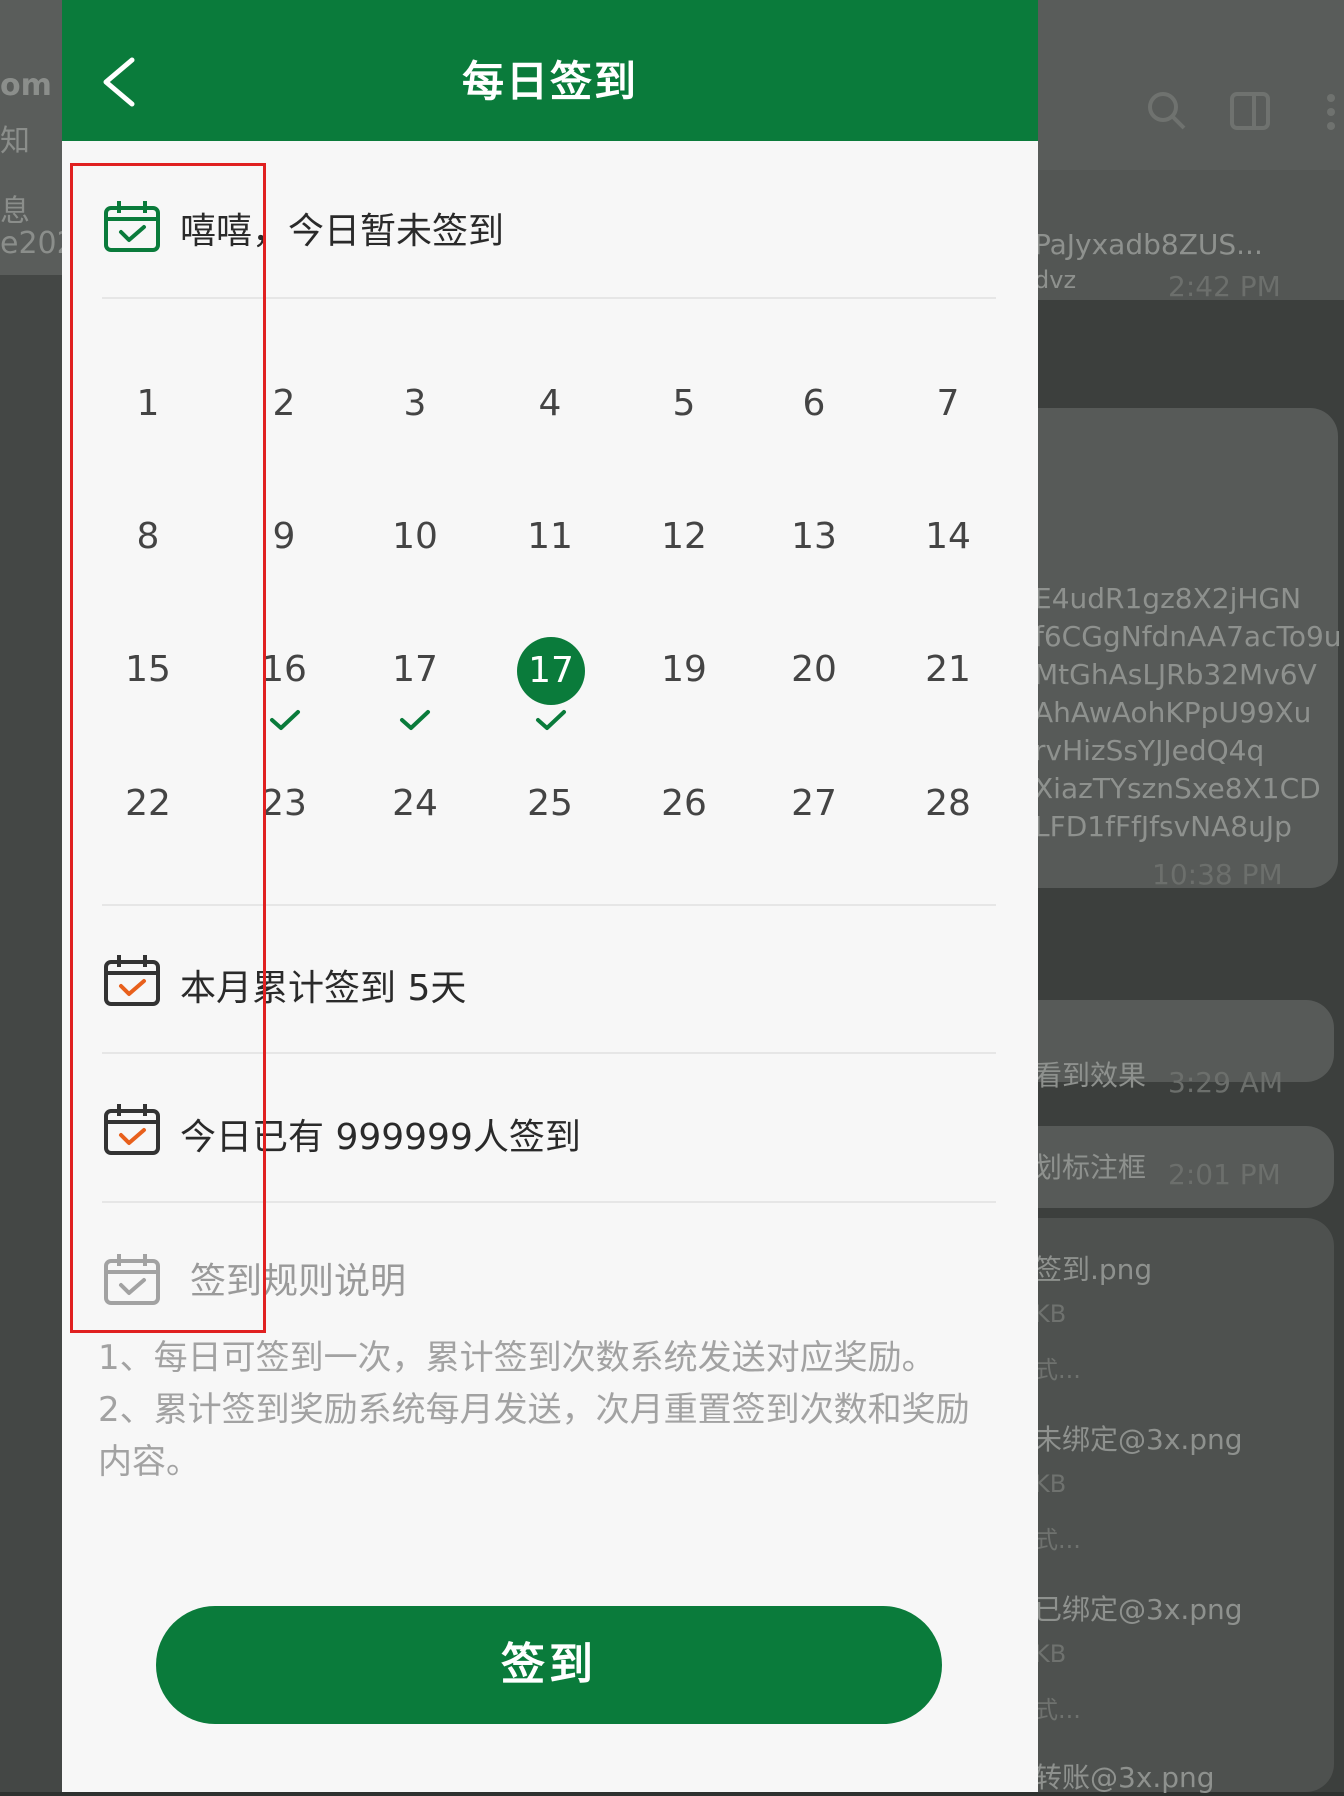 Image resolution: width=1344 pixels, height=1796 pixels. What do you see at coordinates (1168, 598) in the screenshot?
I see `bg-code-line: E4udR1gz8X2jHGN` at bounding box center [1168, 598].